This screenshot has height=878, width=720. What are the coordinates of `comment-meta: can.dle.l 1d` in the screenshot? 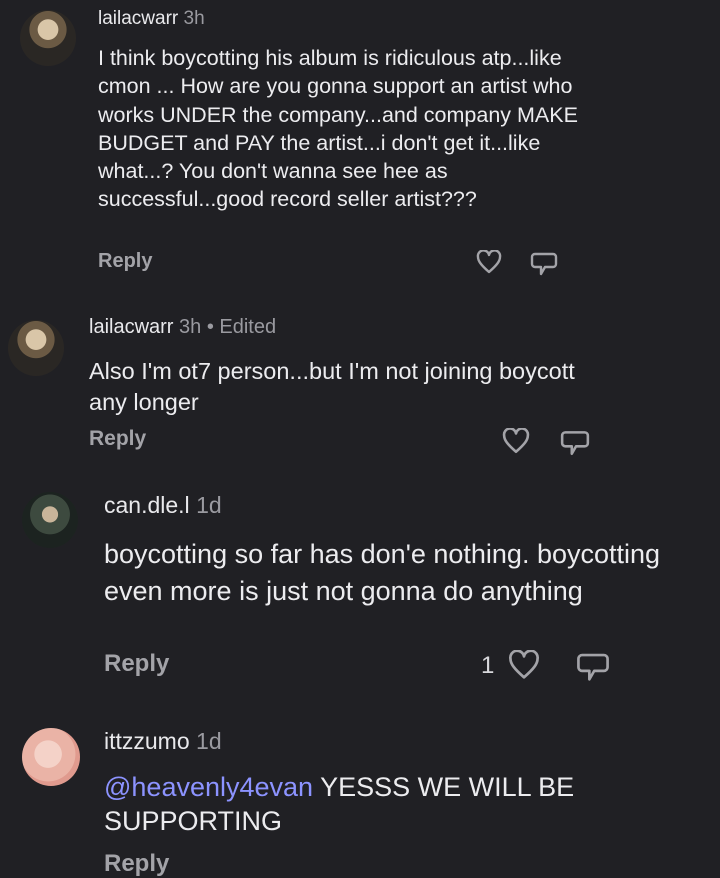 It's located at (163, 505).